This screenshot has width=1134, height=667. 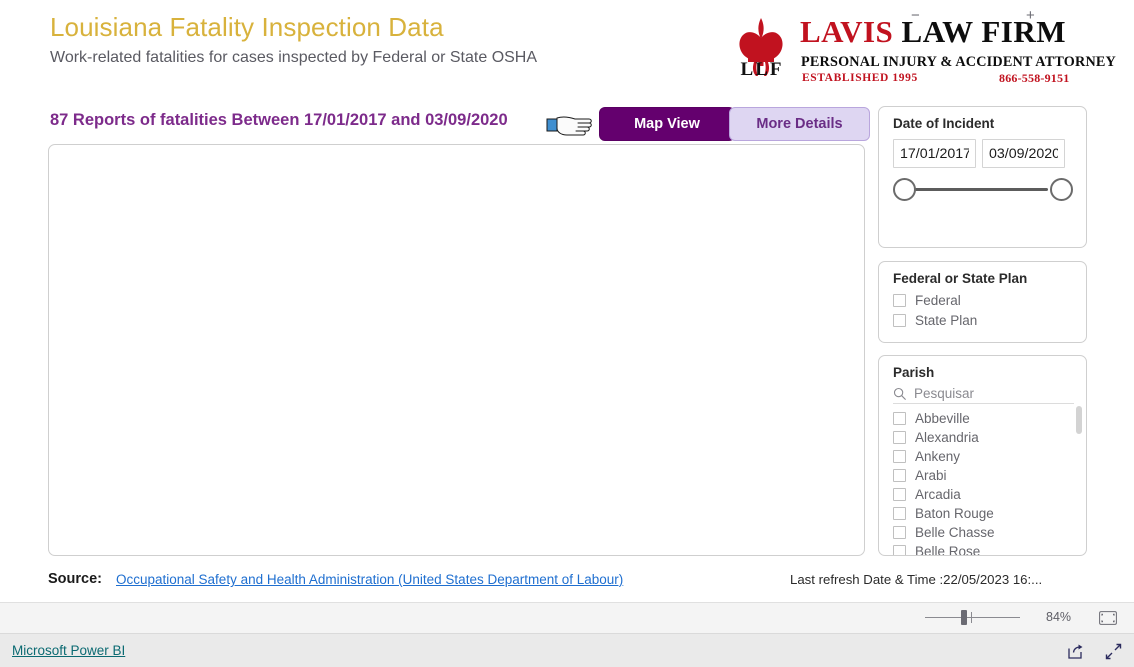 I want to click on parish-row-2: Ankeny, so click(x=926, y=456).